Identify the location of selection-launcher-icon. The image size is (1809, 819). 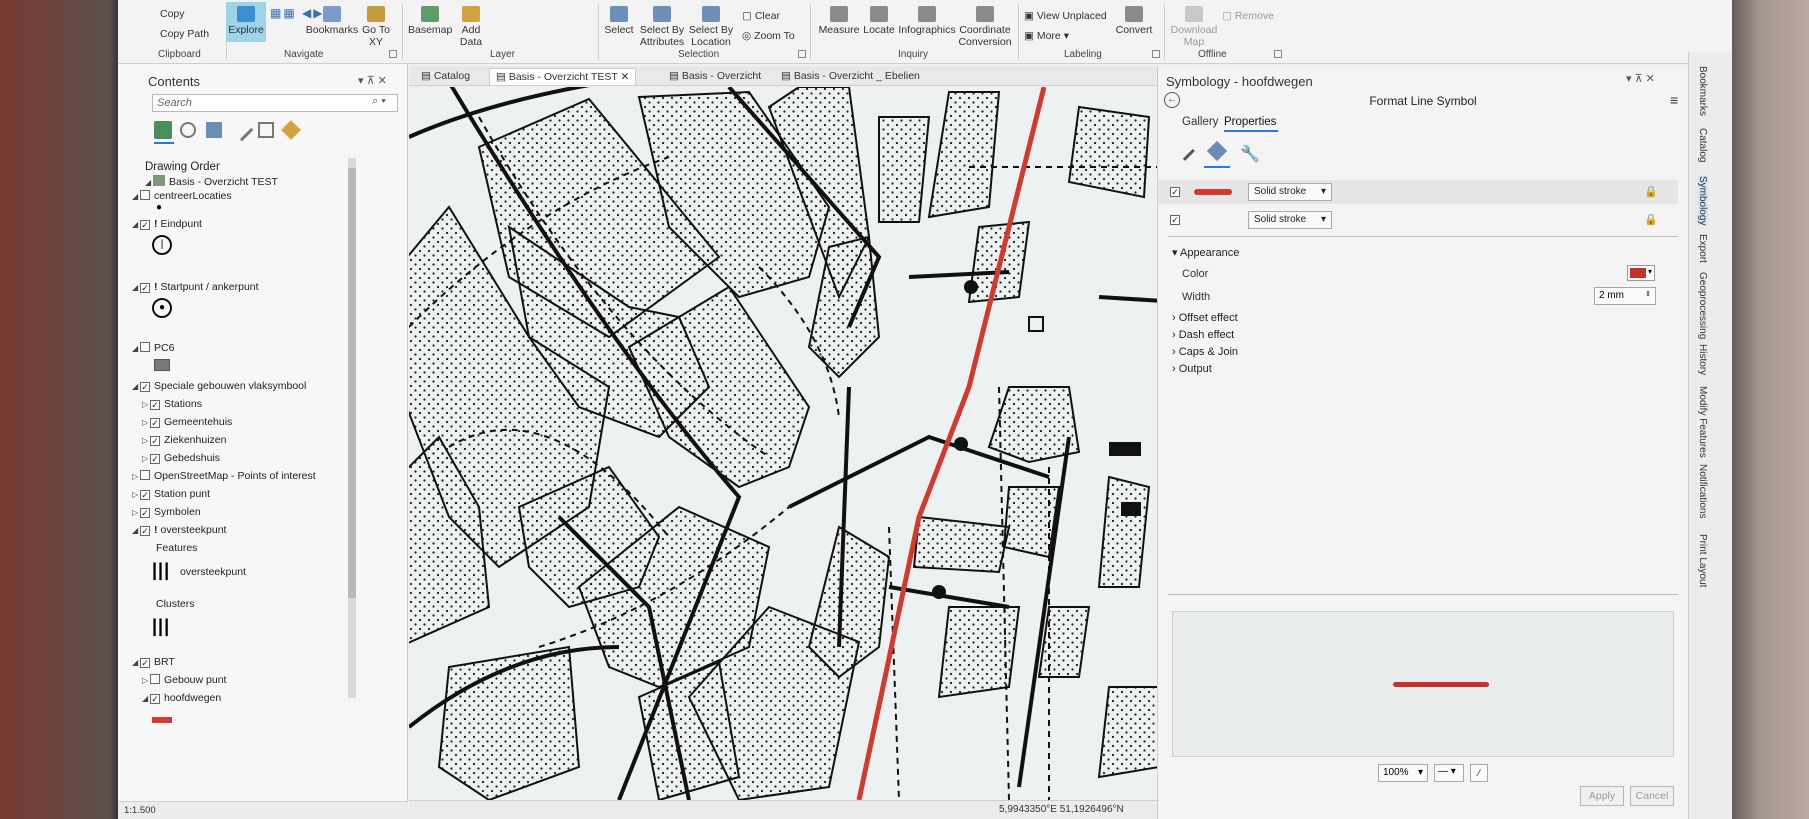
(802, 54).